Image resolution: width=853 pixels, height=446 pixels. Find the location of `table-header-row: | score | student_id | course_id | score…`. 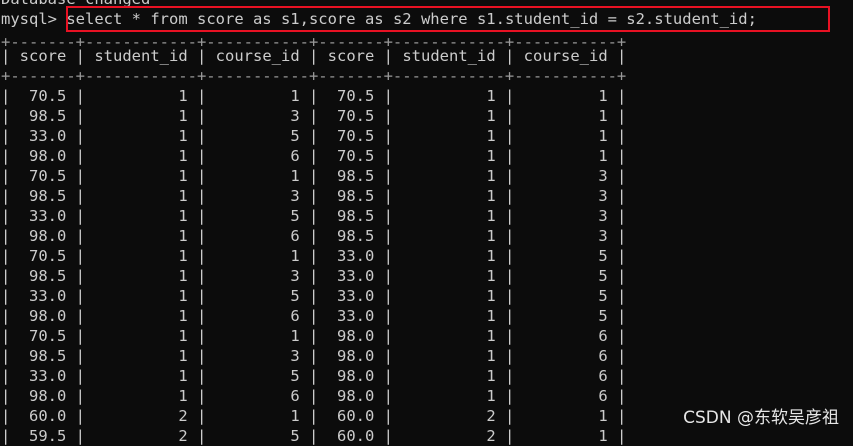

table-header-row: | score | student_id | course_id | score… is located at coordinates (314, 56).